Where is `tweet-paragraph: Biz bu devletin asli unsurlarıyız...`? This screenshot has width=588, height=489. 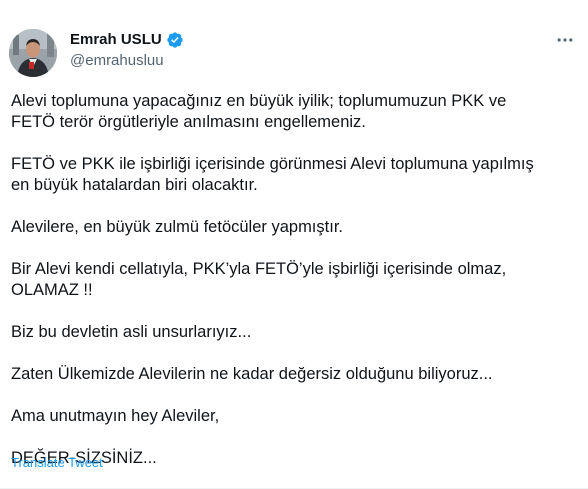
tweet-paragraph: Biz bu devletin asli unsurlarıyız... is located at coordinates (131, 332).